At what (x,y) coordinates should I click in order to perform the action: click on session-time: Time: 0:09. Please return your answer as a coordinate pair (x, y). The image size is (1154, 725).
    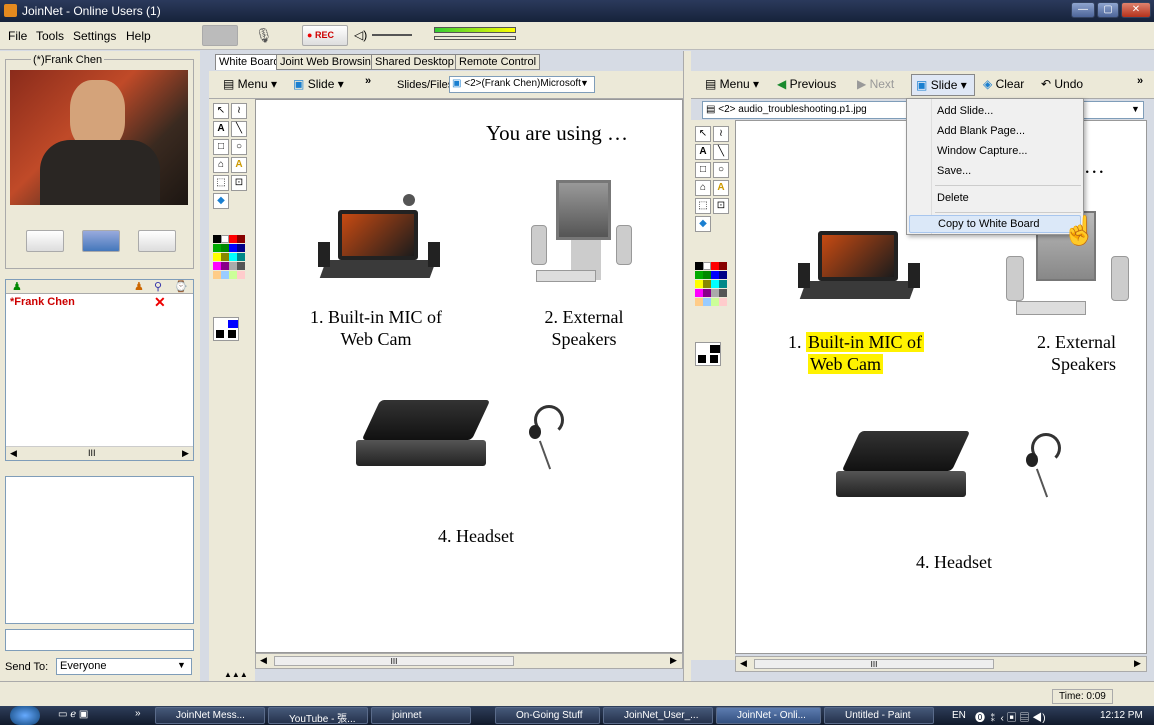
    Looking at the image, I should click on (1082, 696).